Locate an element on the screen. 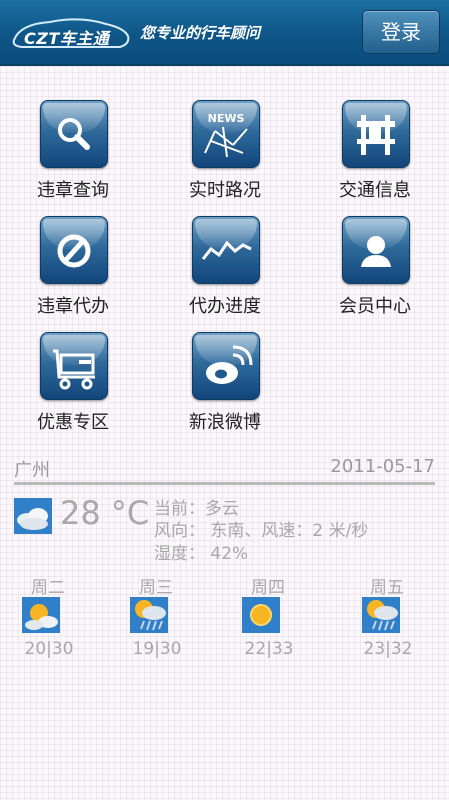 Image resolution: width=449 pixels, height=800 pixels. menu-item-member-center: 会员中心 is located at coordinates (374, 271).